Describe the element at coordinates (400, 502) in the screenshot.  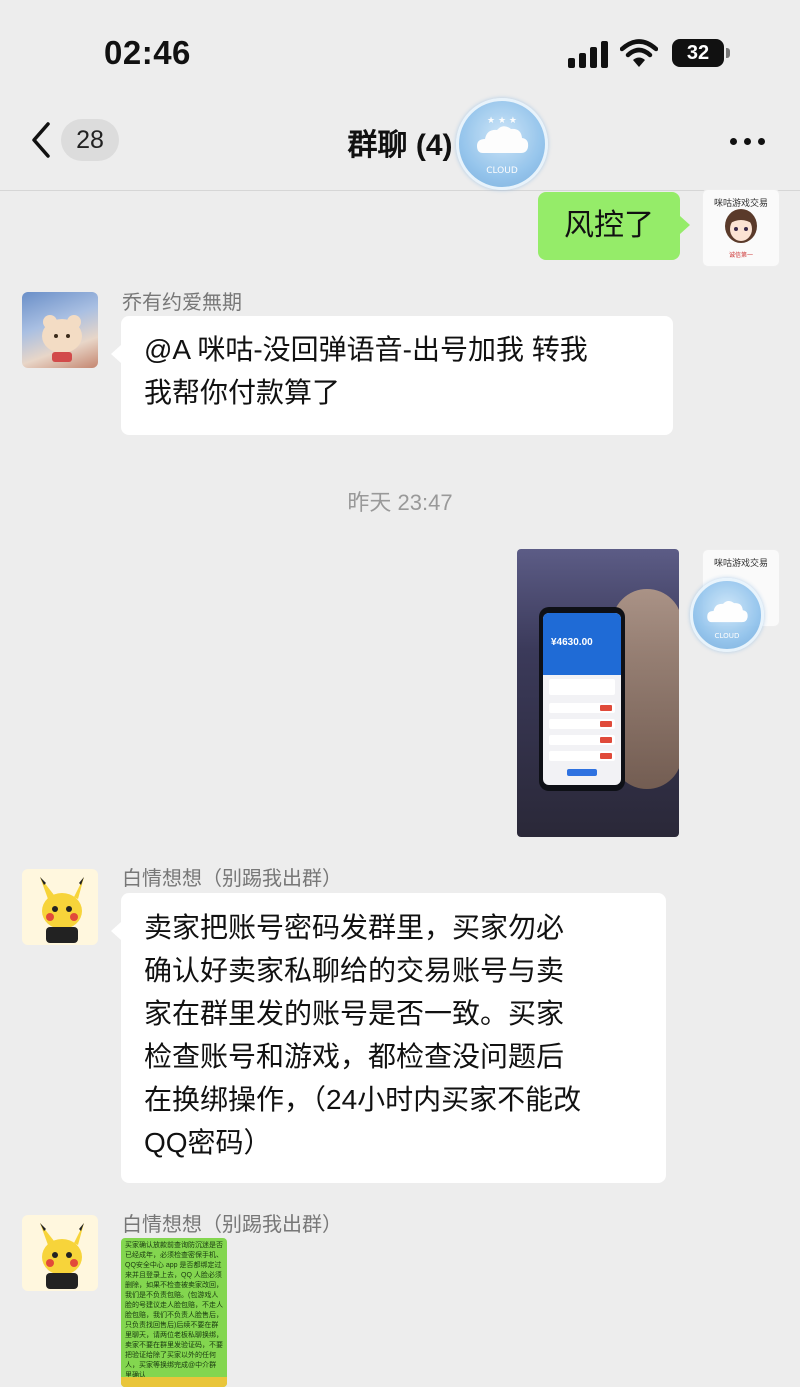
I see `time-divider: 昨天 23:47` at that location.